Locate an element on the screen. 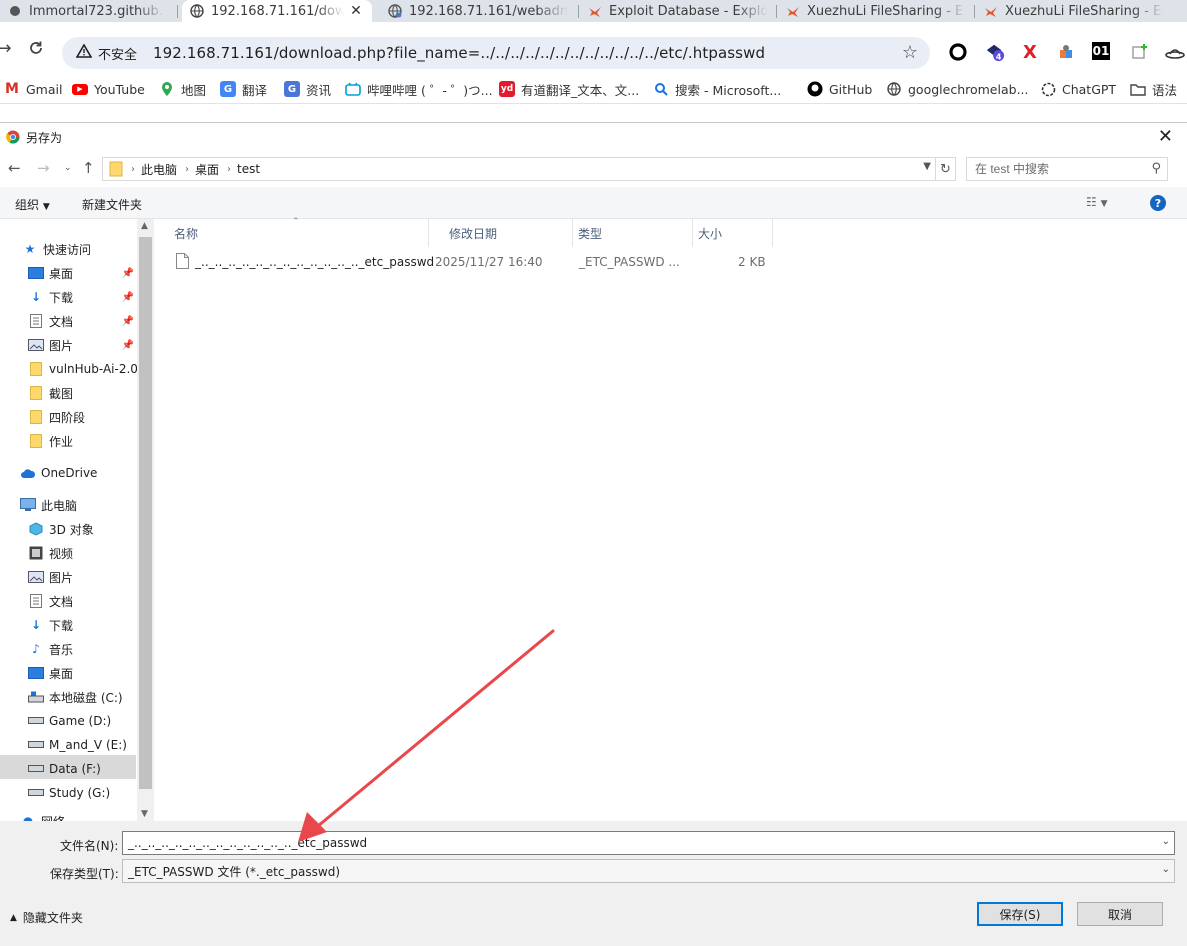 The width and height of the screenshot is (1187, 946). scrollbar-thumb is located at coordinates (145, 513).